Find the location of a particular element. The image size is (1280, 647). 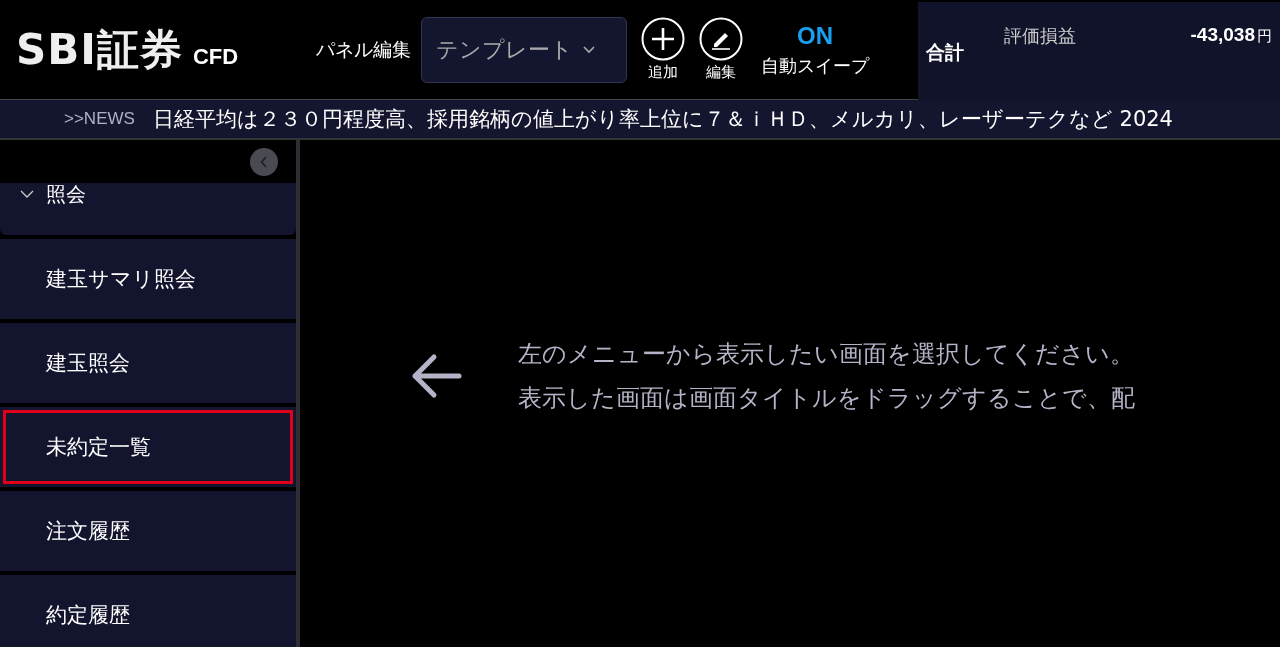

news-tag: >>NEWS is located at coordinates (99, 119).